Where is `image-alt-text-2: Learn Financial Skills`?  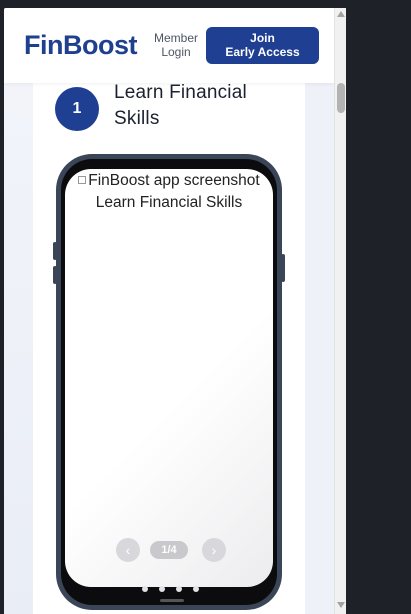
image-alt-text-2: Learn Financial Skills is located at coordinates (169, 202).